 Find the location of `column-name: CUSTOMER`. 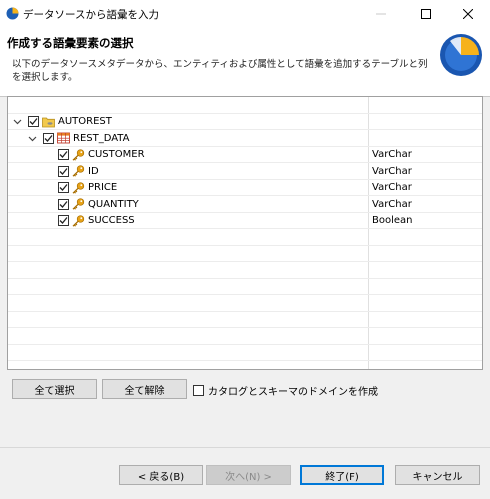

column-name: CUSTOMER is located at coordinates (116, 154).